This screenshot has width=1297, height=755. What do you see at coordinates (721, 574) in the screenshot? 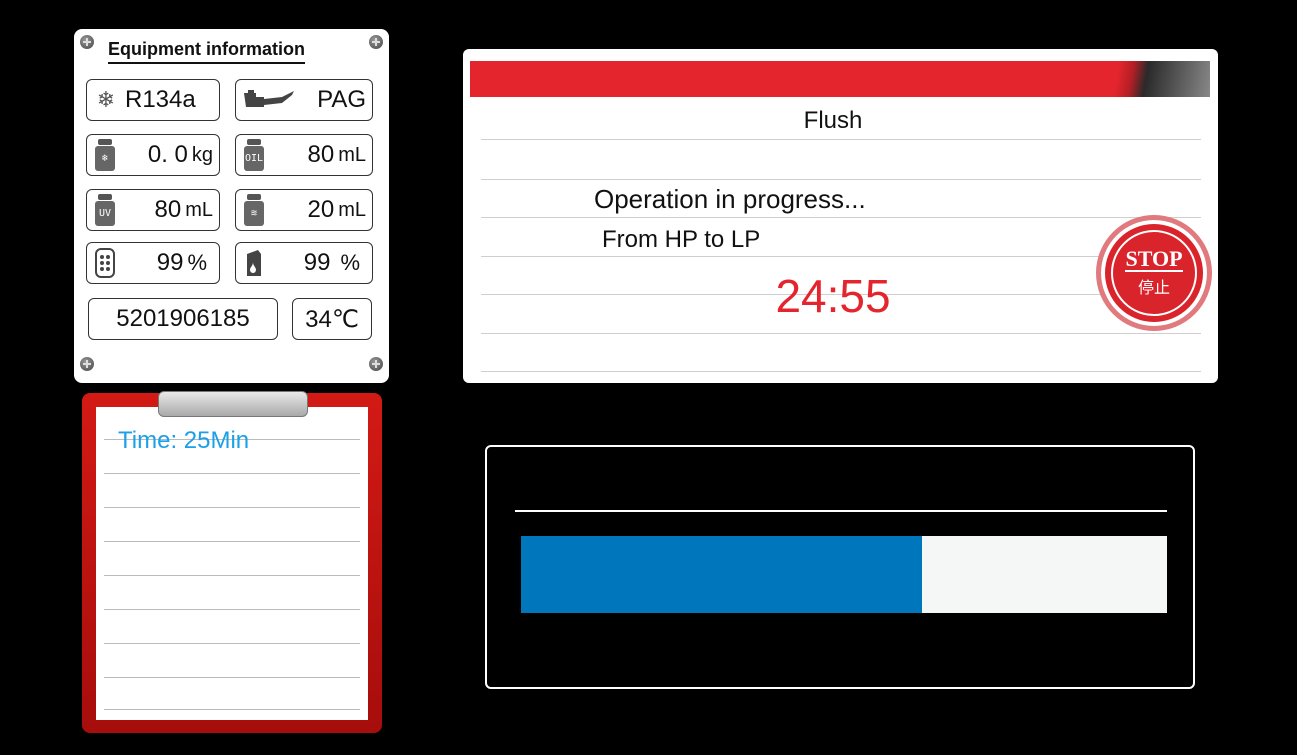
I see `progress-bar-fill` at bounding box center [721, 574].